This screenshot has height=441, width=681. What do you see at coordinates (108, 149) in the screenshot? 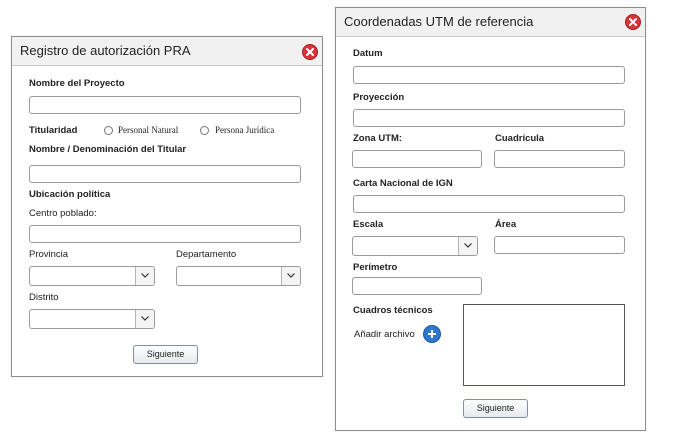
I see `holder-label: Nombre / Denominación del Titular` at bounding box center [108, 149].